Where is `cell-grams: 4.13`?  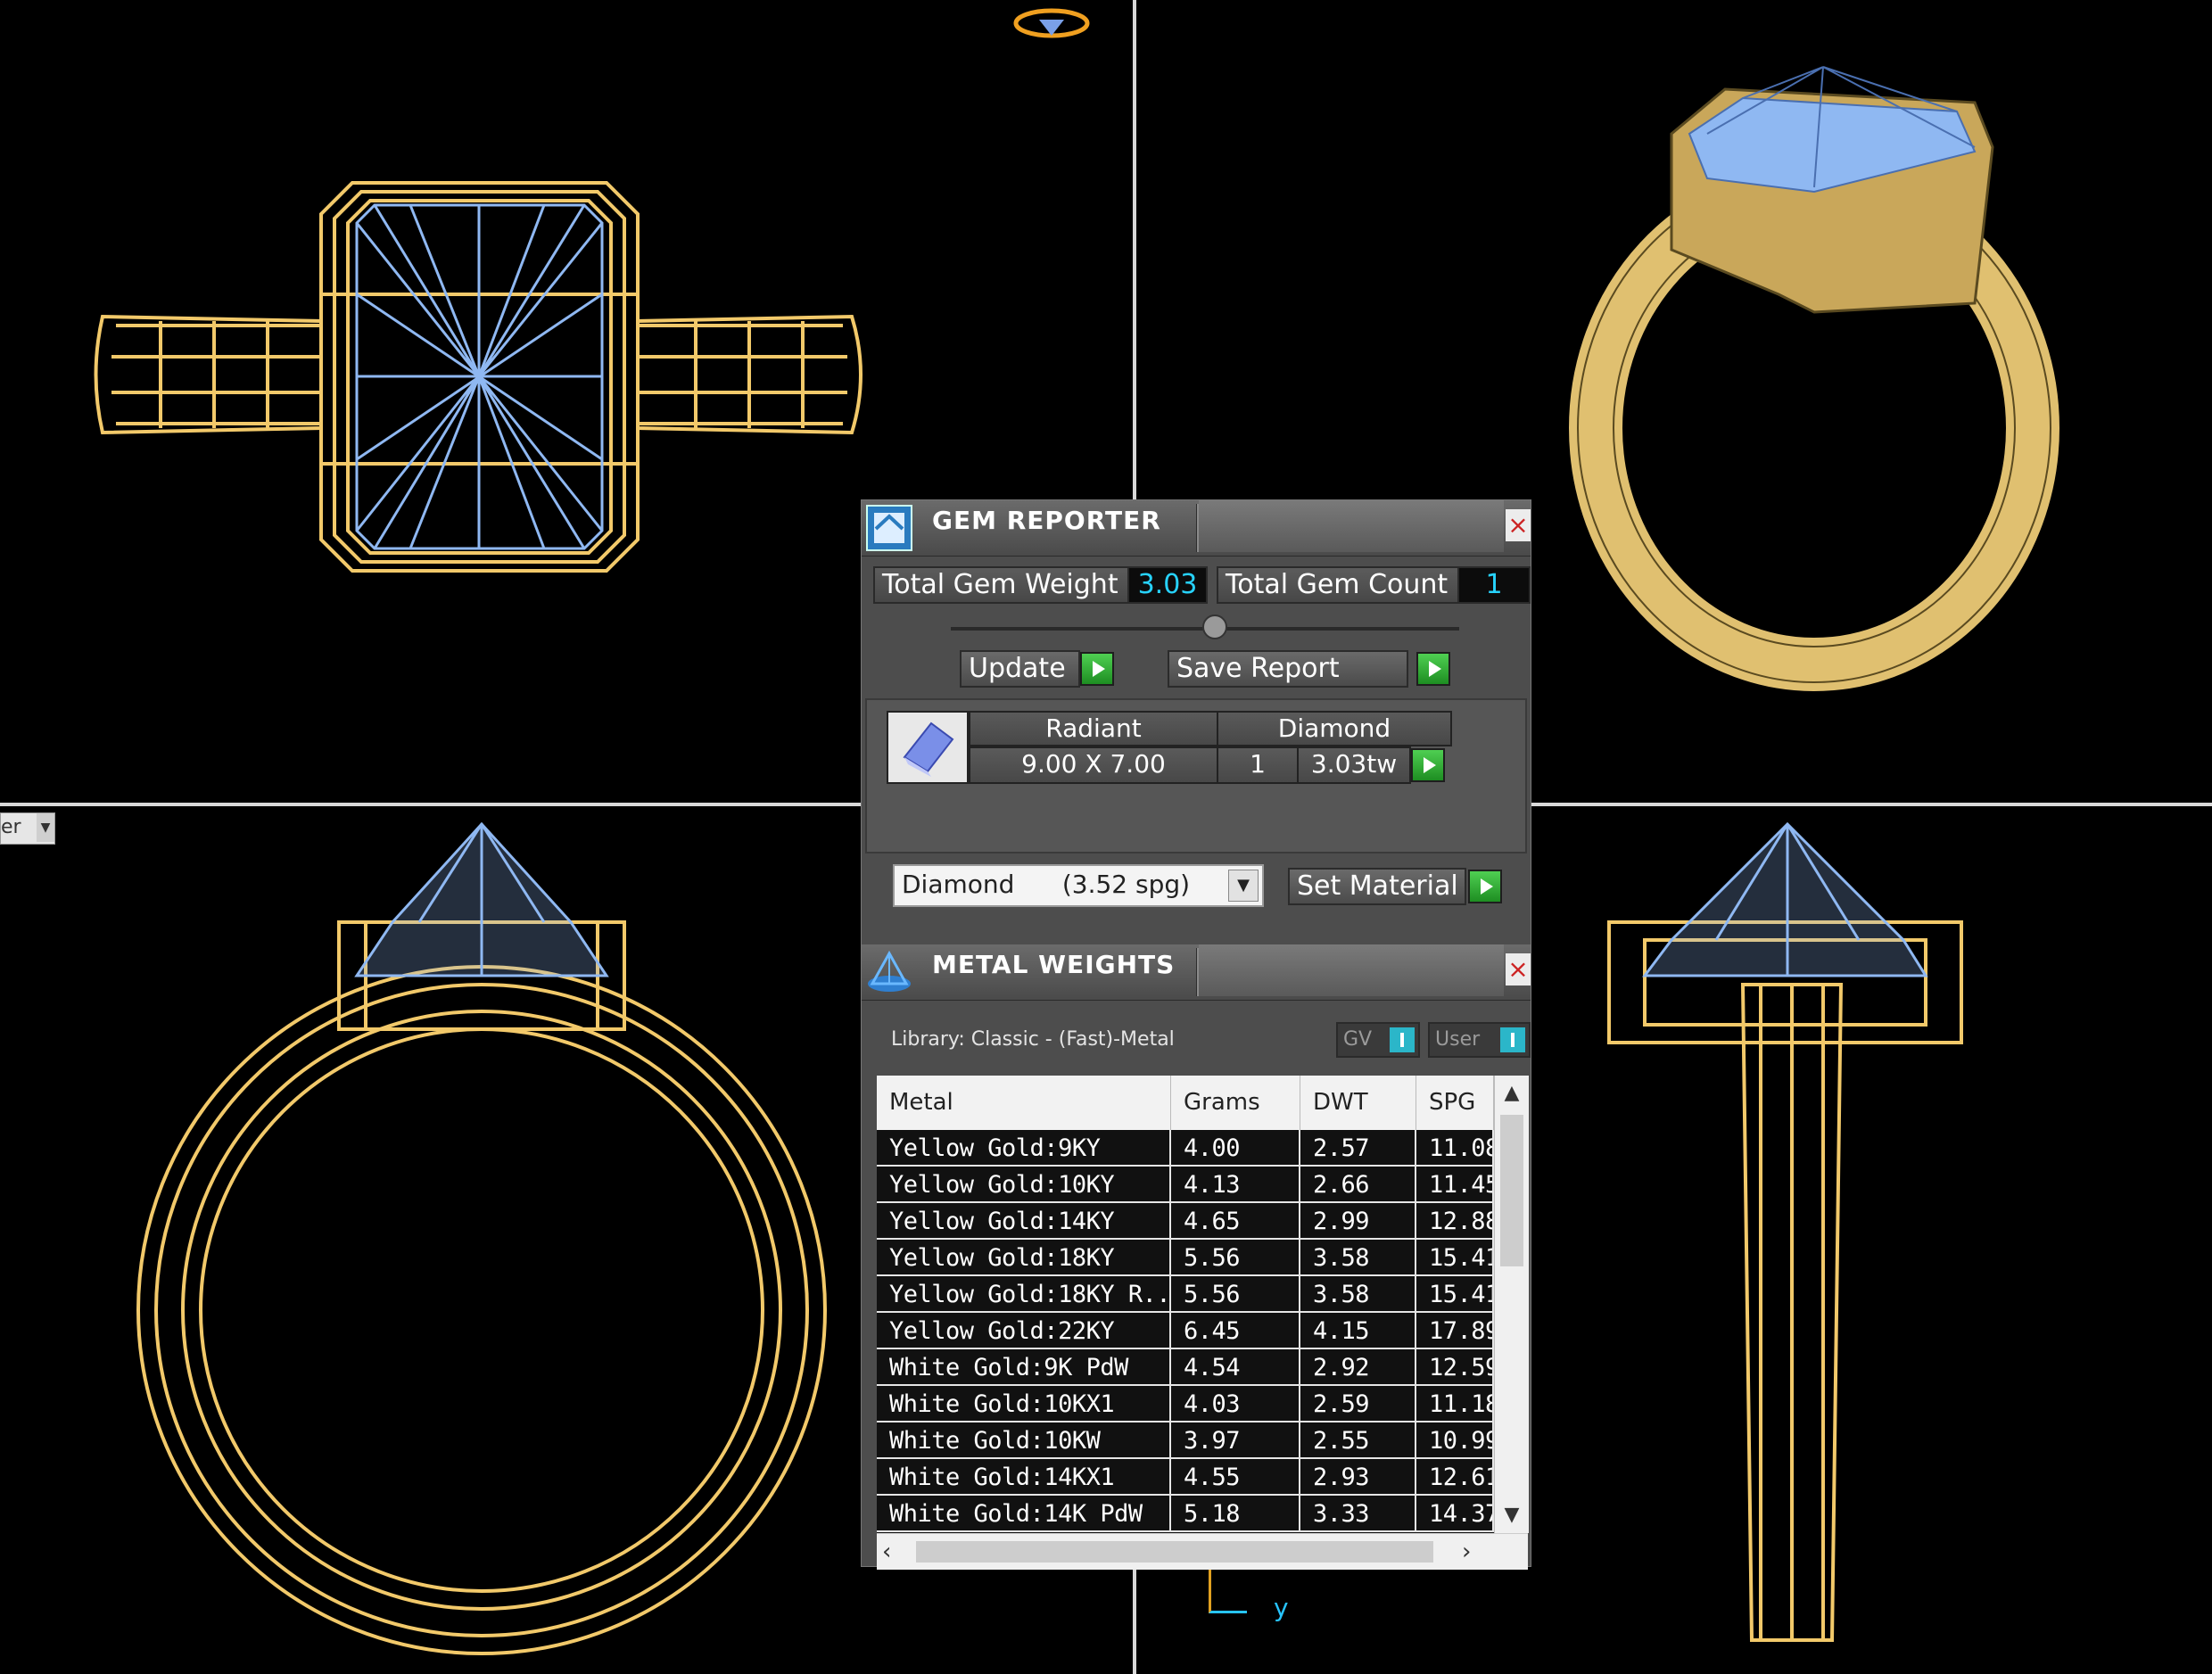 cell-grams: 4.13 is located at coordinates (1236, 1185).